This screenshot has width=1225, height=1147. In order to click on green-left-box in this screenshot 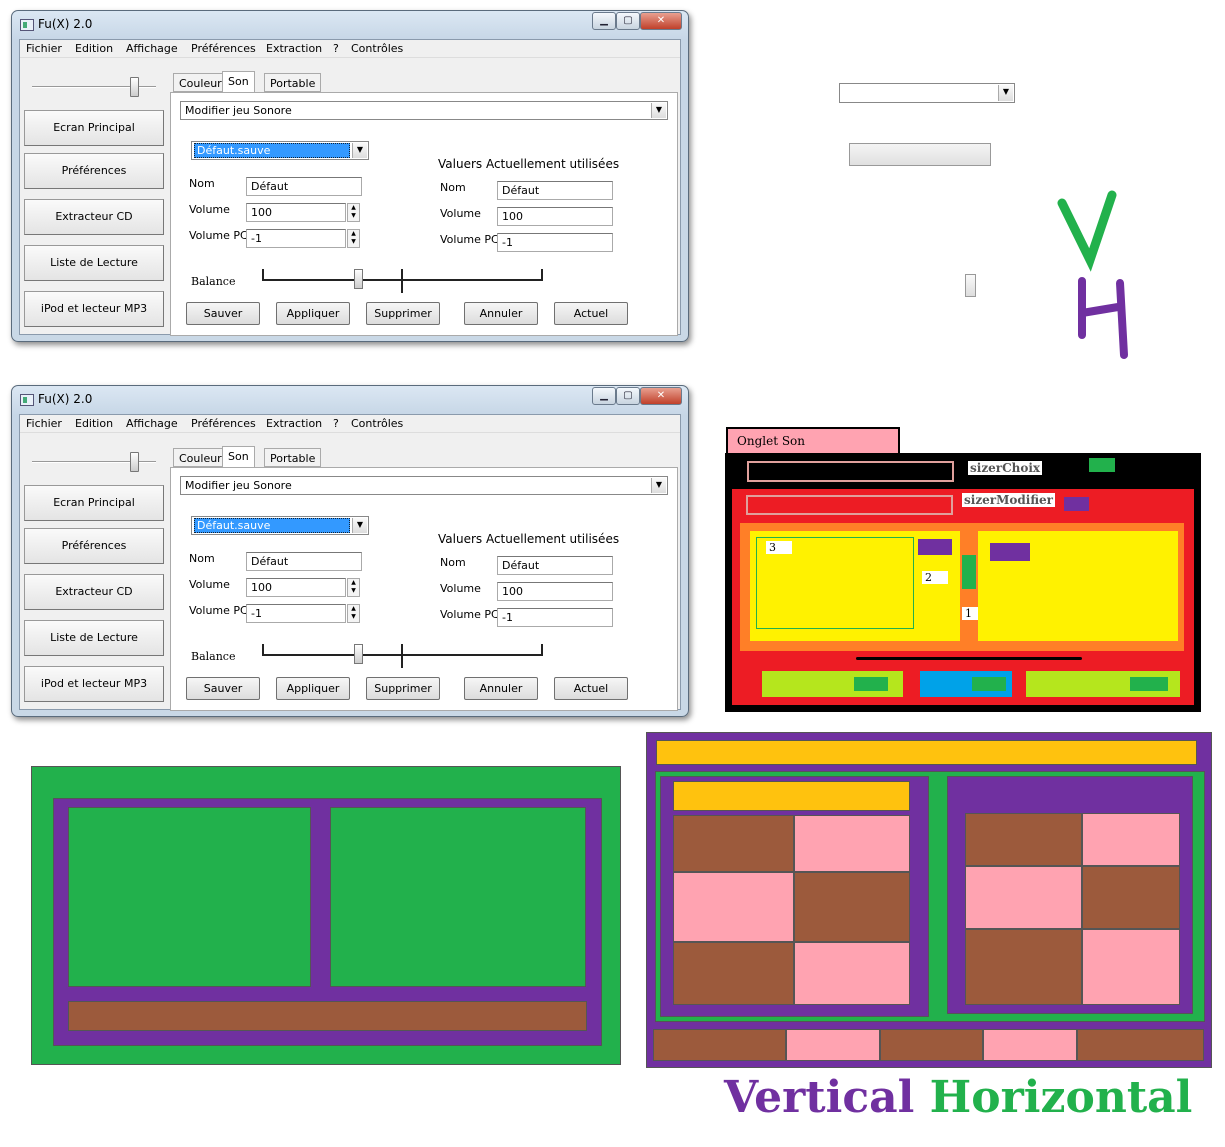, I will do `click(189, 897)`.